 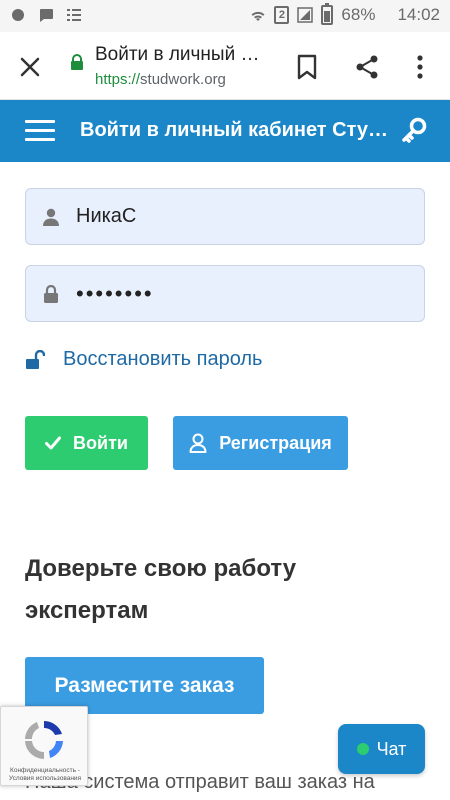 What do you see at coordinates (51, 294) in the screenshot?
I see `lock-icon` at bounding box center [51, 294].